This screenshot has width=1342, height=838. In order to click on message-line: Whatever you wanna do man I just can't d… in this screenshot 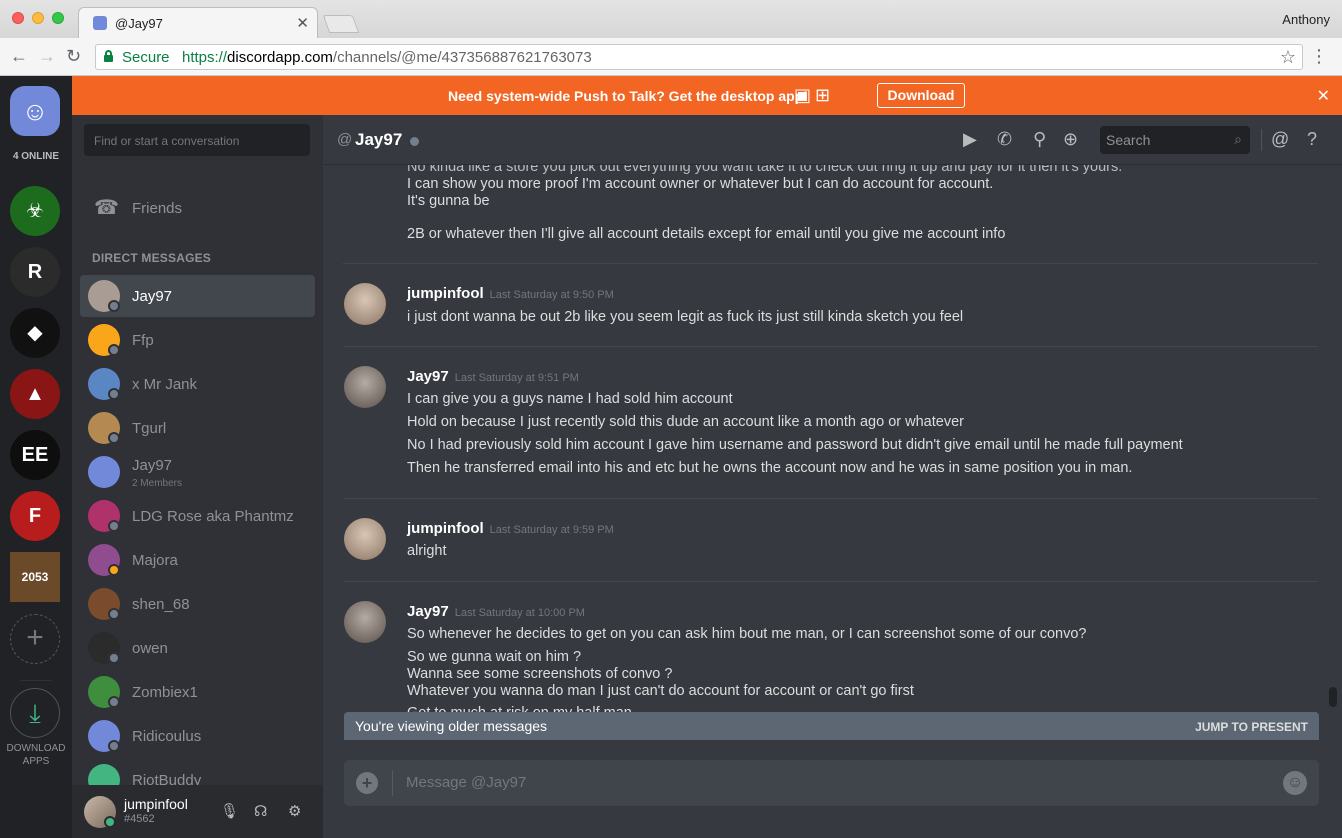, I will do `click(660, 691)`.